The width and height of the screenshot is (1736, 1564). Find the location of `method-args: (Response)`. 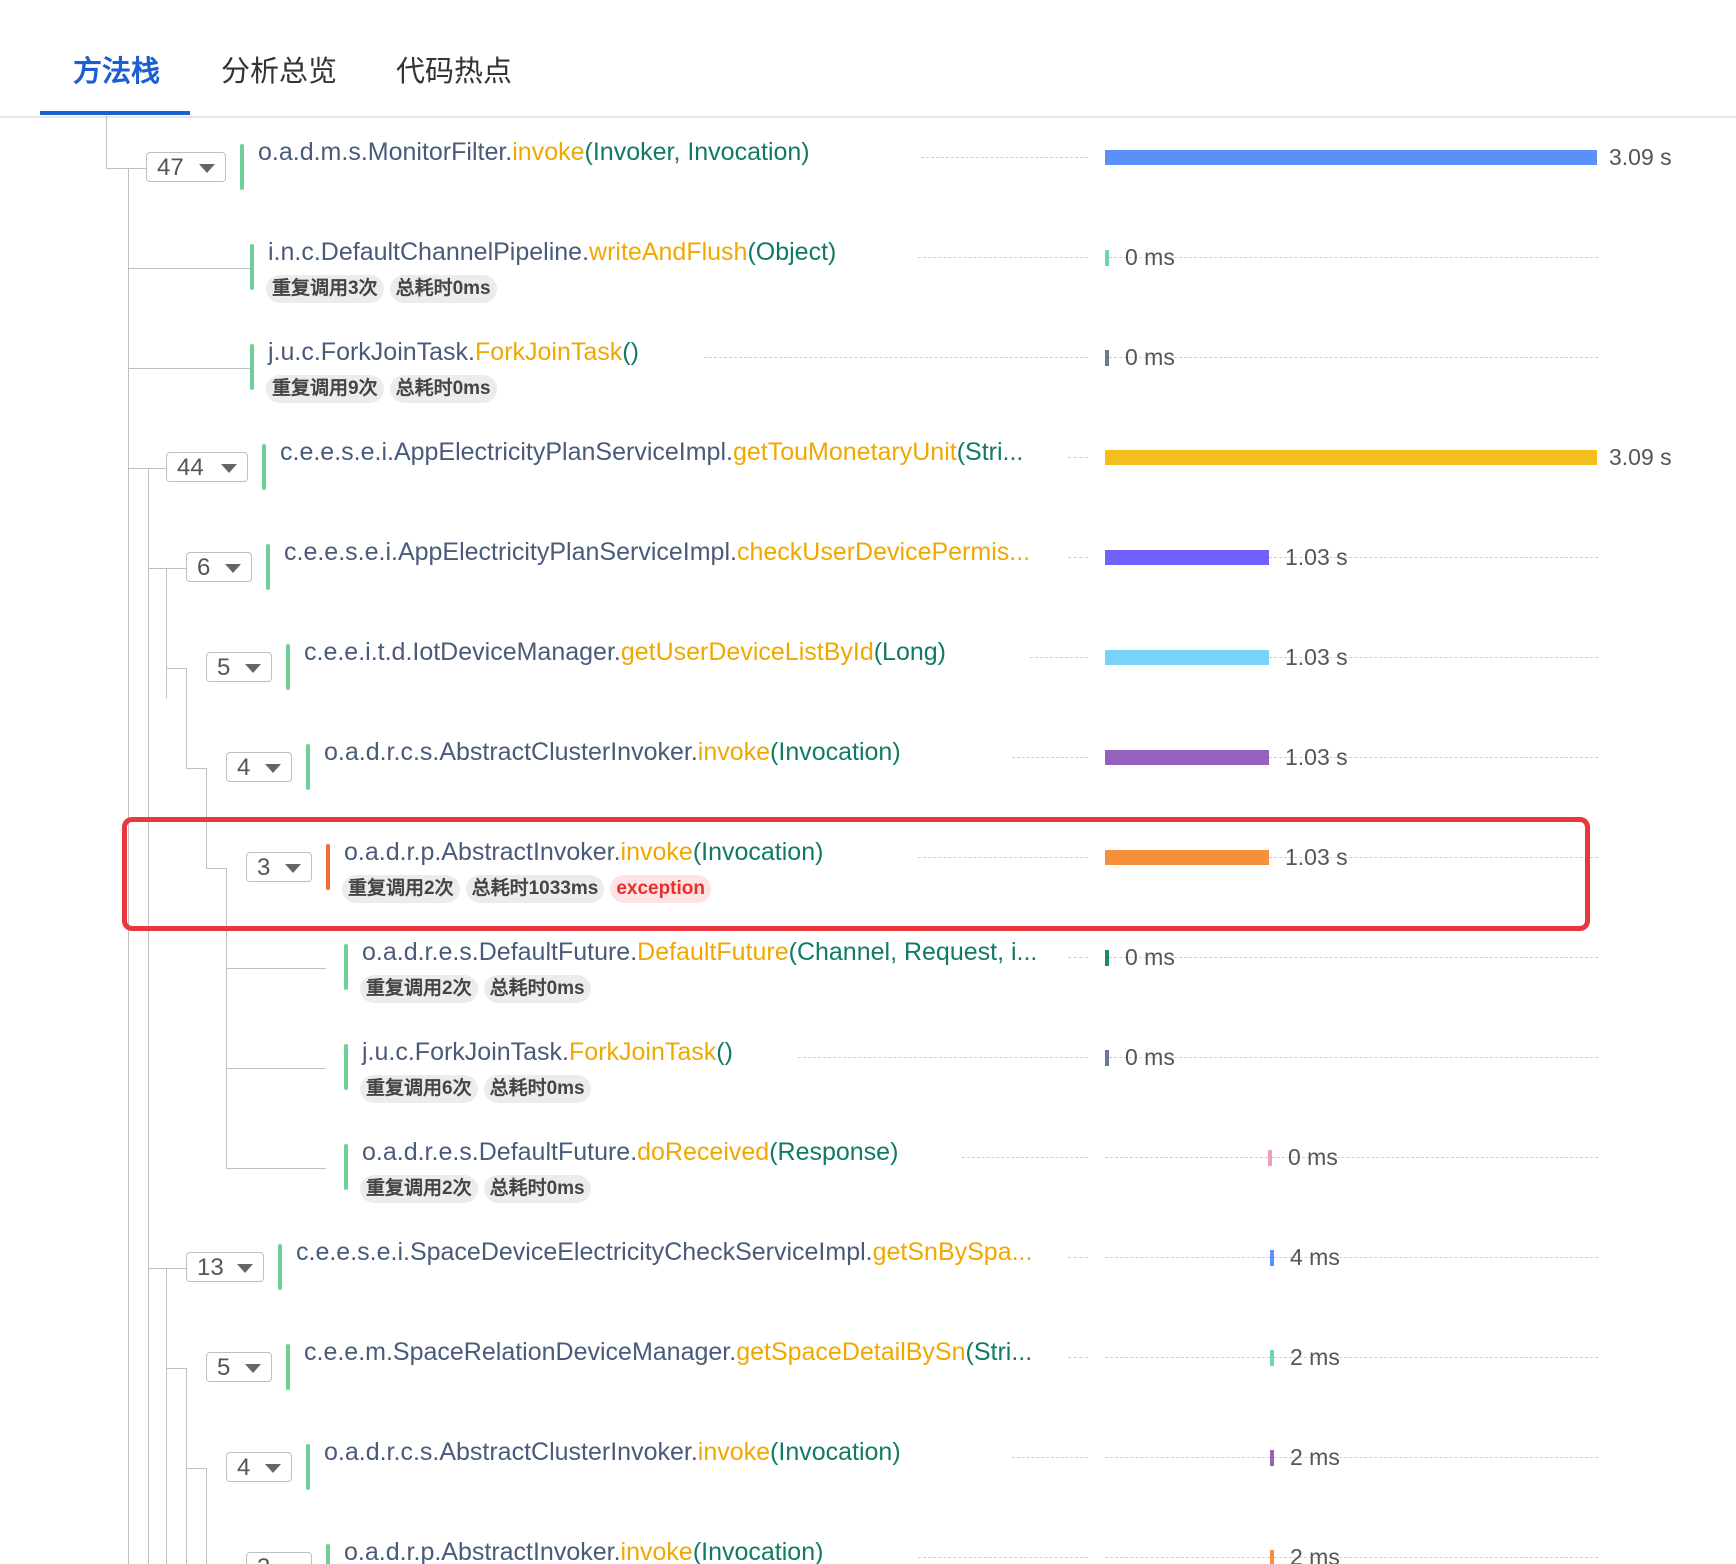

method-args: (Response) is located at coordinates (834, 1152).